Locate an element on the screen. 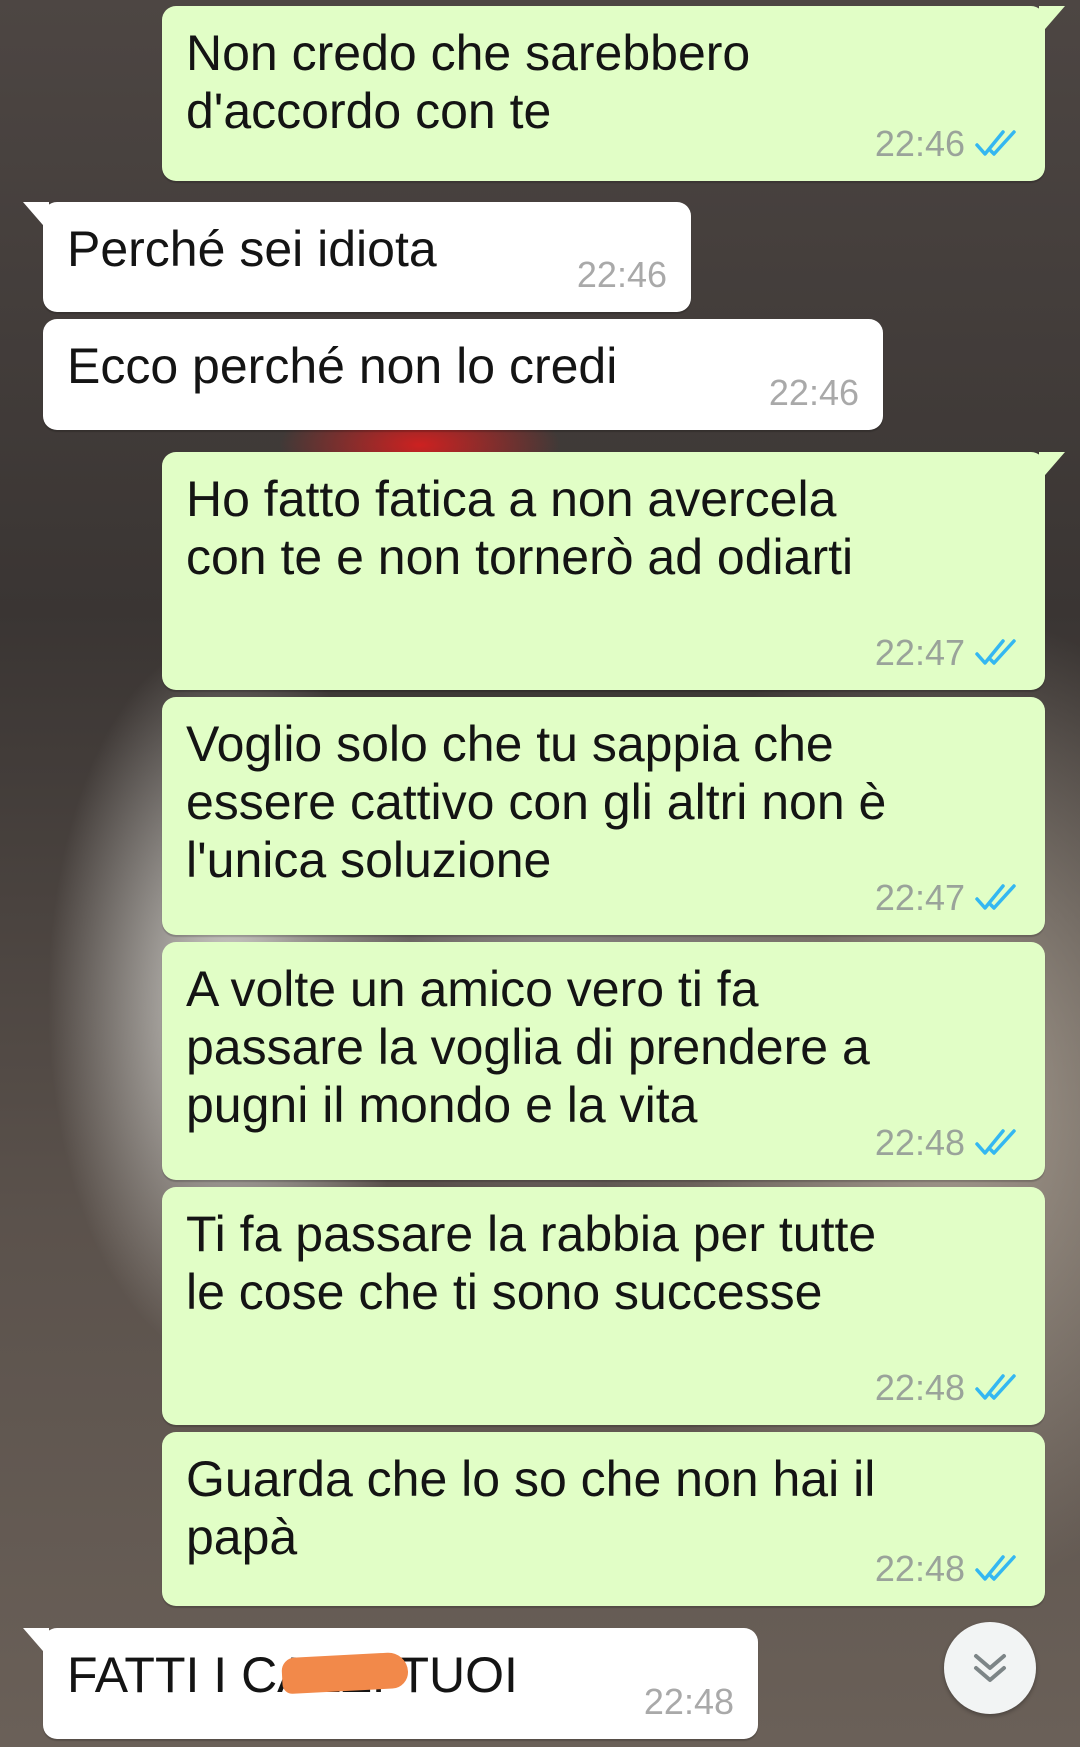  message-text: Perché sei idiota is located at coordinates (252, 249).